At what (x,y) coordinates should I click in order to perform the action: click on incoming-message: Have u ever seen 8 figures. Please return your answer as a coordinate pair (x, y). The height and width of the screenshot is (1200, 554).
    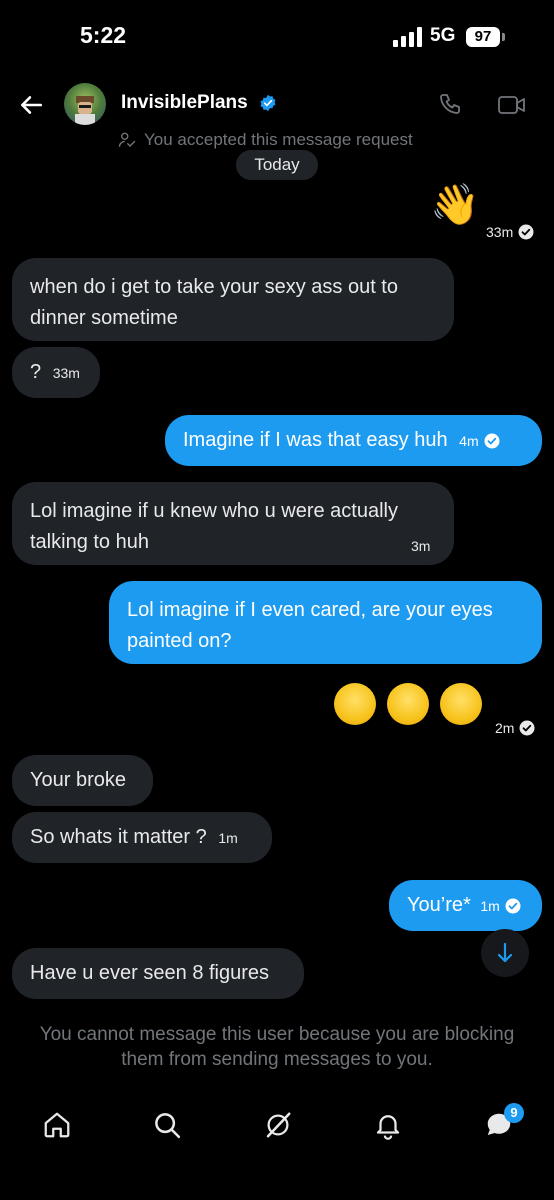
    Looking at the image, I should click on (158, 973).